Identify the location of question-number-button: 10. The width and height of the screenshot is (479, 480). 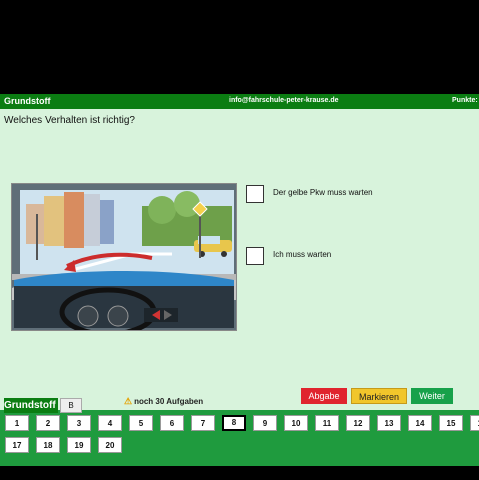
(296, 423).